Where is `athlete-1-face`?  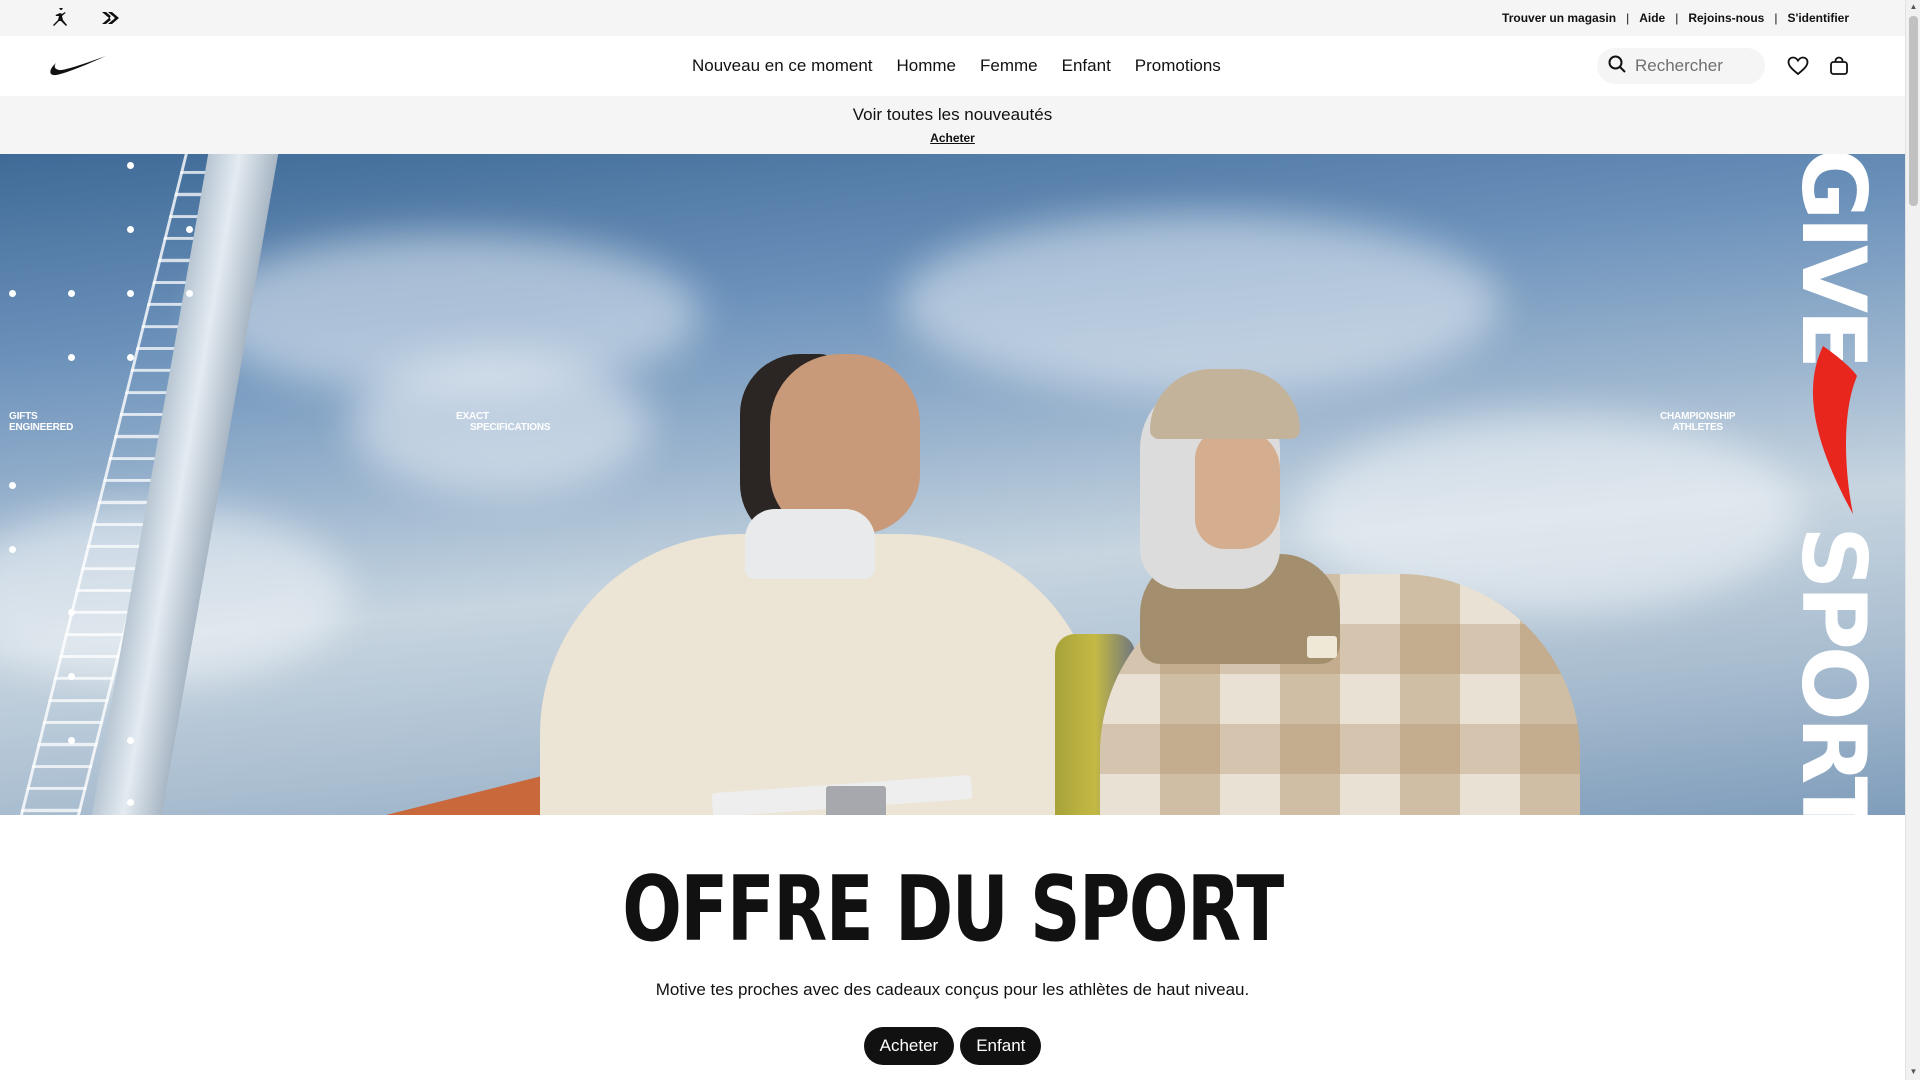
athlete-1-face is located at coordinates (845, 444).